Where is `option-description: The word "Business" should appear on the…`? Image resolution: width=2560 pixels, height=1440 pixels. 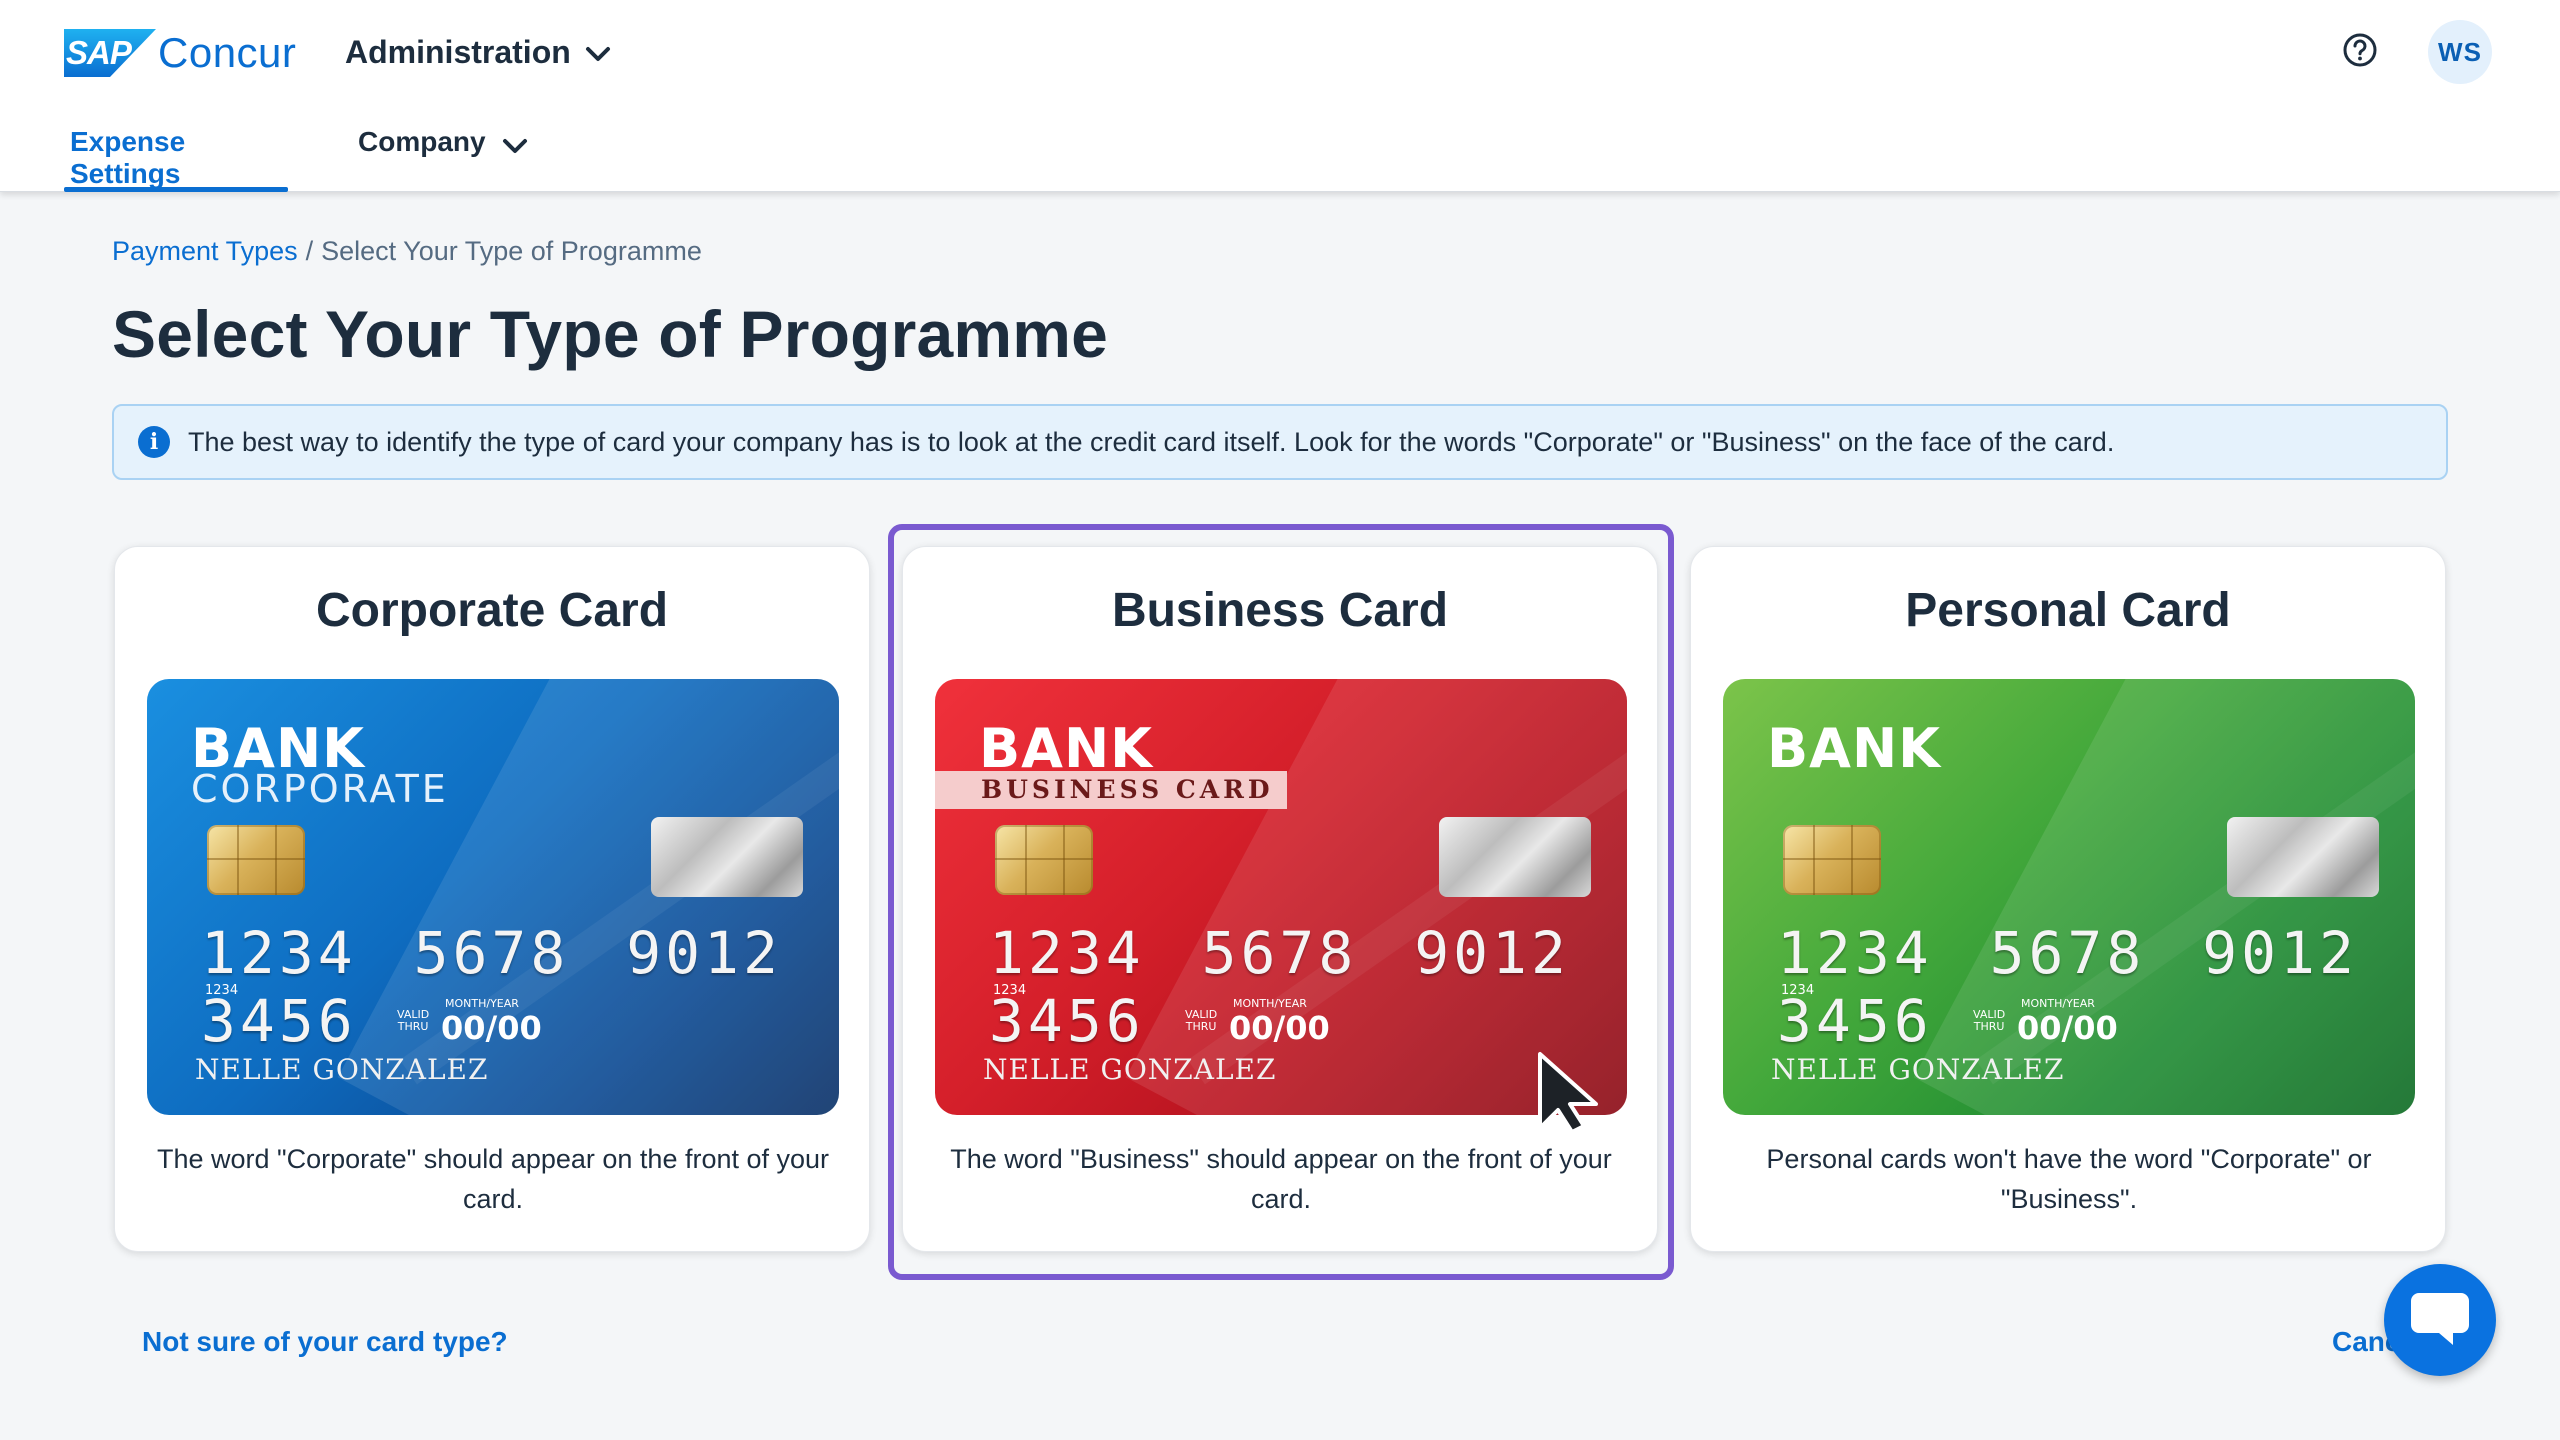 option-description: The word "Business" should appear on the… is located at coordinates (1281, 1179).